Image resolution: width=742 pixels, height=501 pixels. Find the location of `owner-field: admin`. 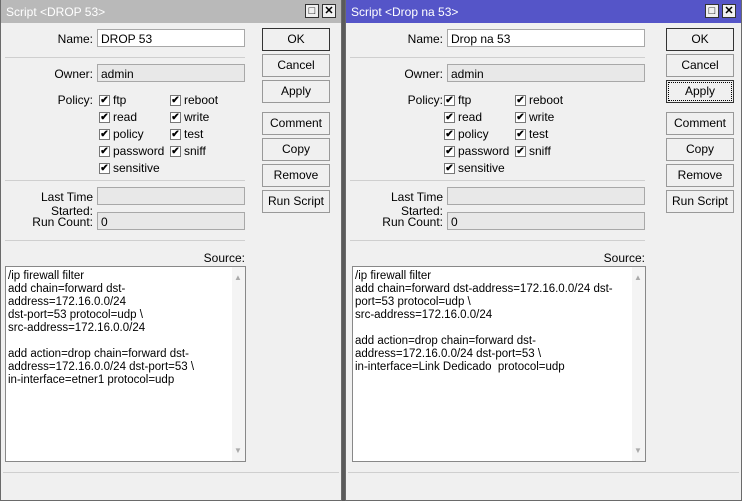

owner-field: admin is located at coordinates (171, 73).